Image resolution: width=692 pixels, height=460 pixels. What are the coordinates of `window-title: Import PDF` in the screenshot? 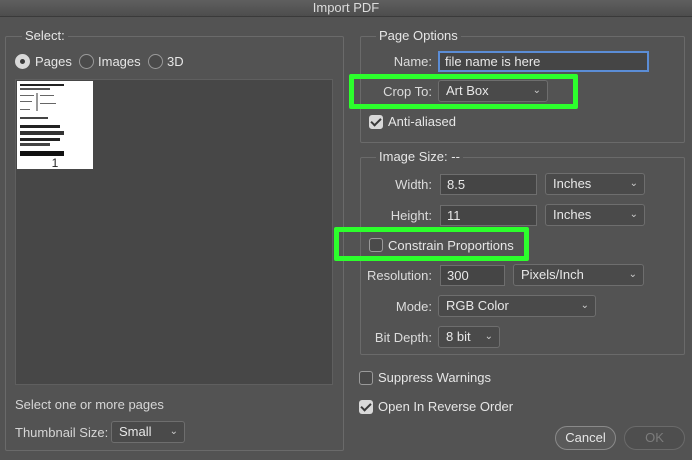 It's located at (346, 8).